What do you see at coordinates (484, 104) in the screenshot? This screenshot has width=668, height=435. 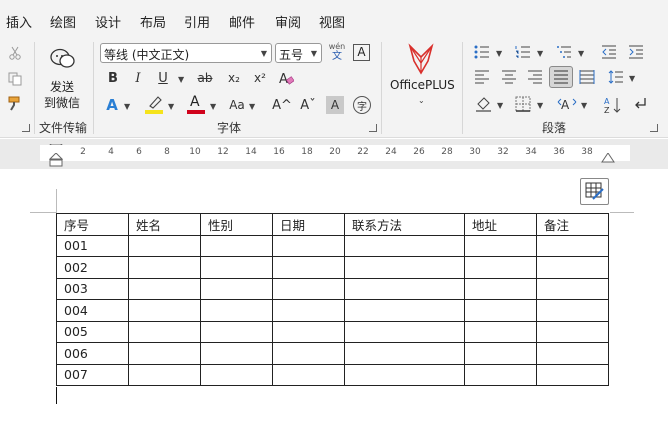 I see `paragraph-shading-icon` at bounding box center [484, 104].